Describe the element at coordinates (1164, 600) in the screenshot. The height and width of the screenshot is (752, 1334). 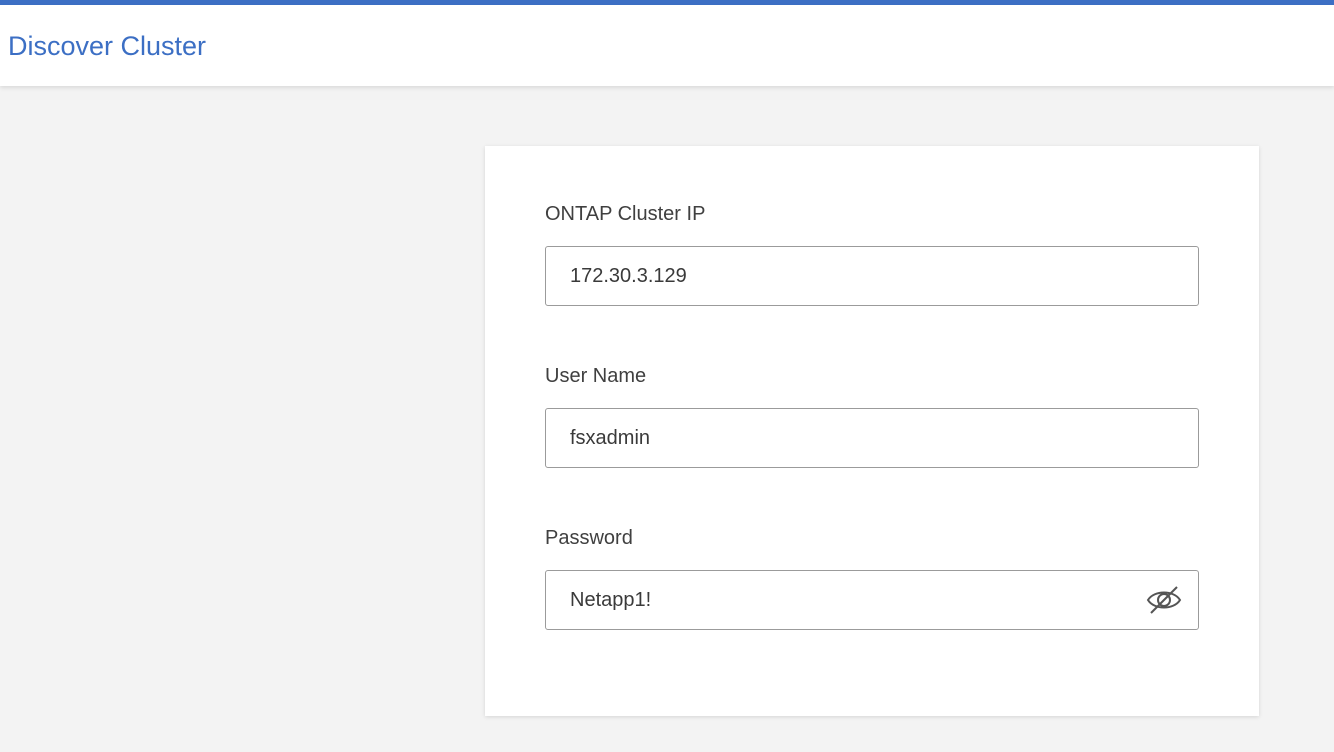
I see `eye-off-icon` at that location.